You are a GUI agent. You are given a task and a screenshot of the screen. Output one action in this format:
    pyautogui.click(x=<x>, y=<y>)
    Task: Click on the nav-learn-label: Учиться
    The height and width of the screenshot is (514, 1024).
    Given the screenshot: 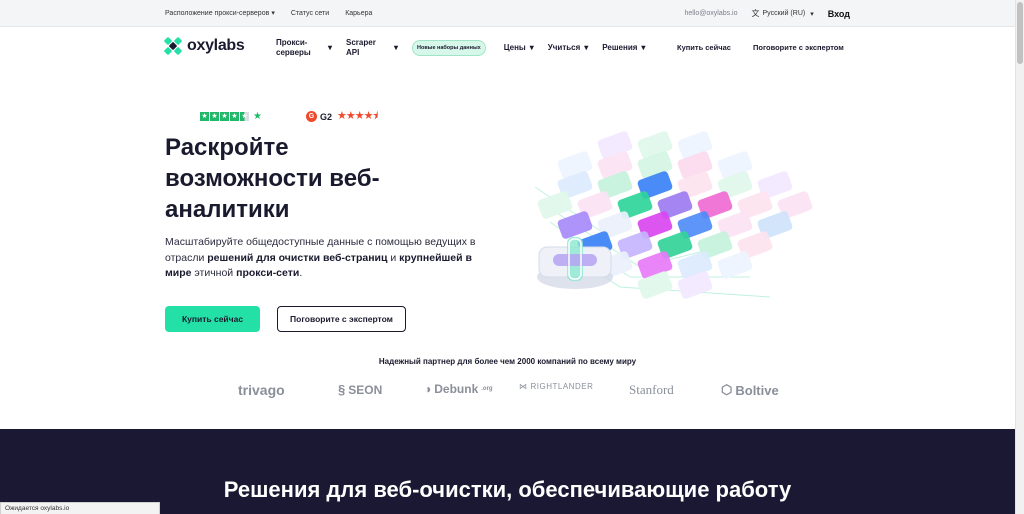 What is the action you would take?
    pyautogui.click(x=564, y=47)
    